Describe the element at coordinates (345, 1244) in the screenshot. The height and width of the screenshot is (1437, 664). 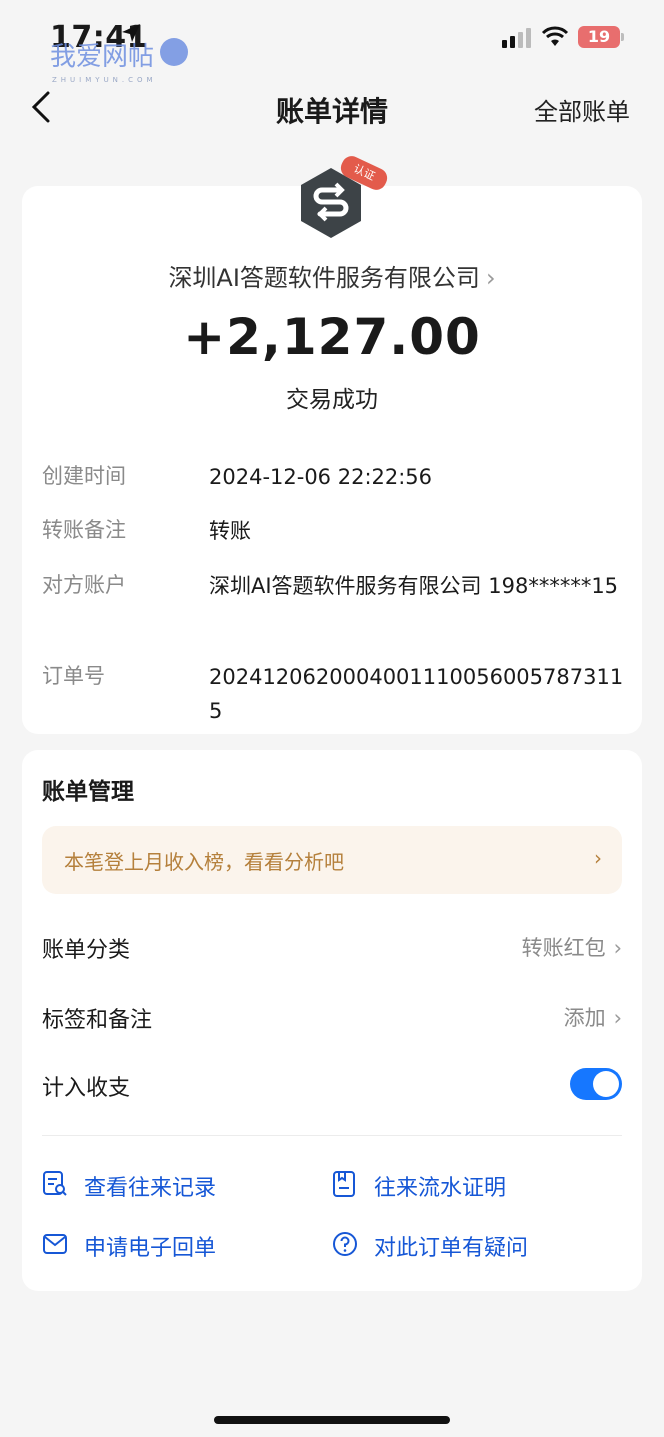
I see `question-icon` at that location.